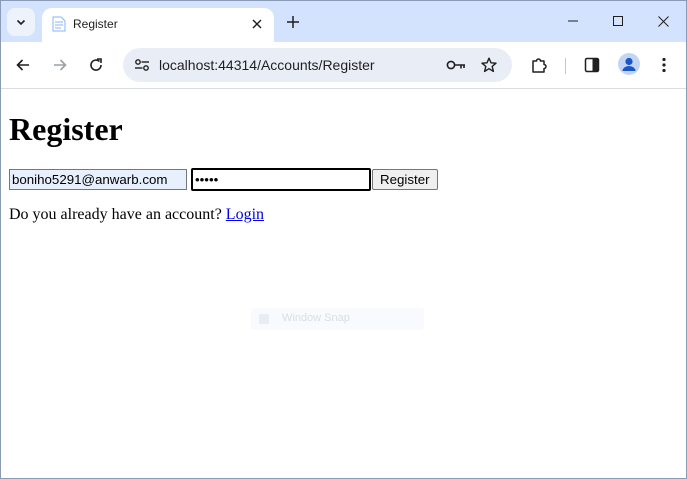 The height and width of the screenshot is (479, 687). What do you see at coordinates (245, 214) in the screenshot?
I see `login-link: Login` at bounding box center [245, 214].